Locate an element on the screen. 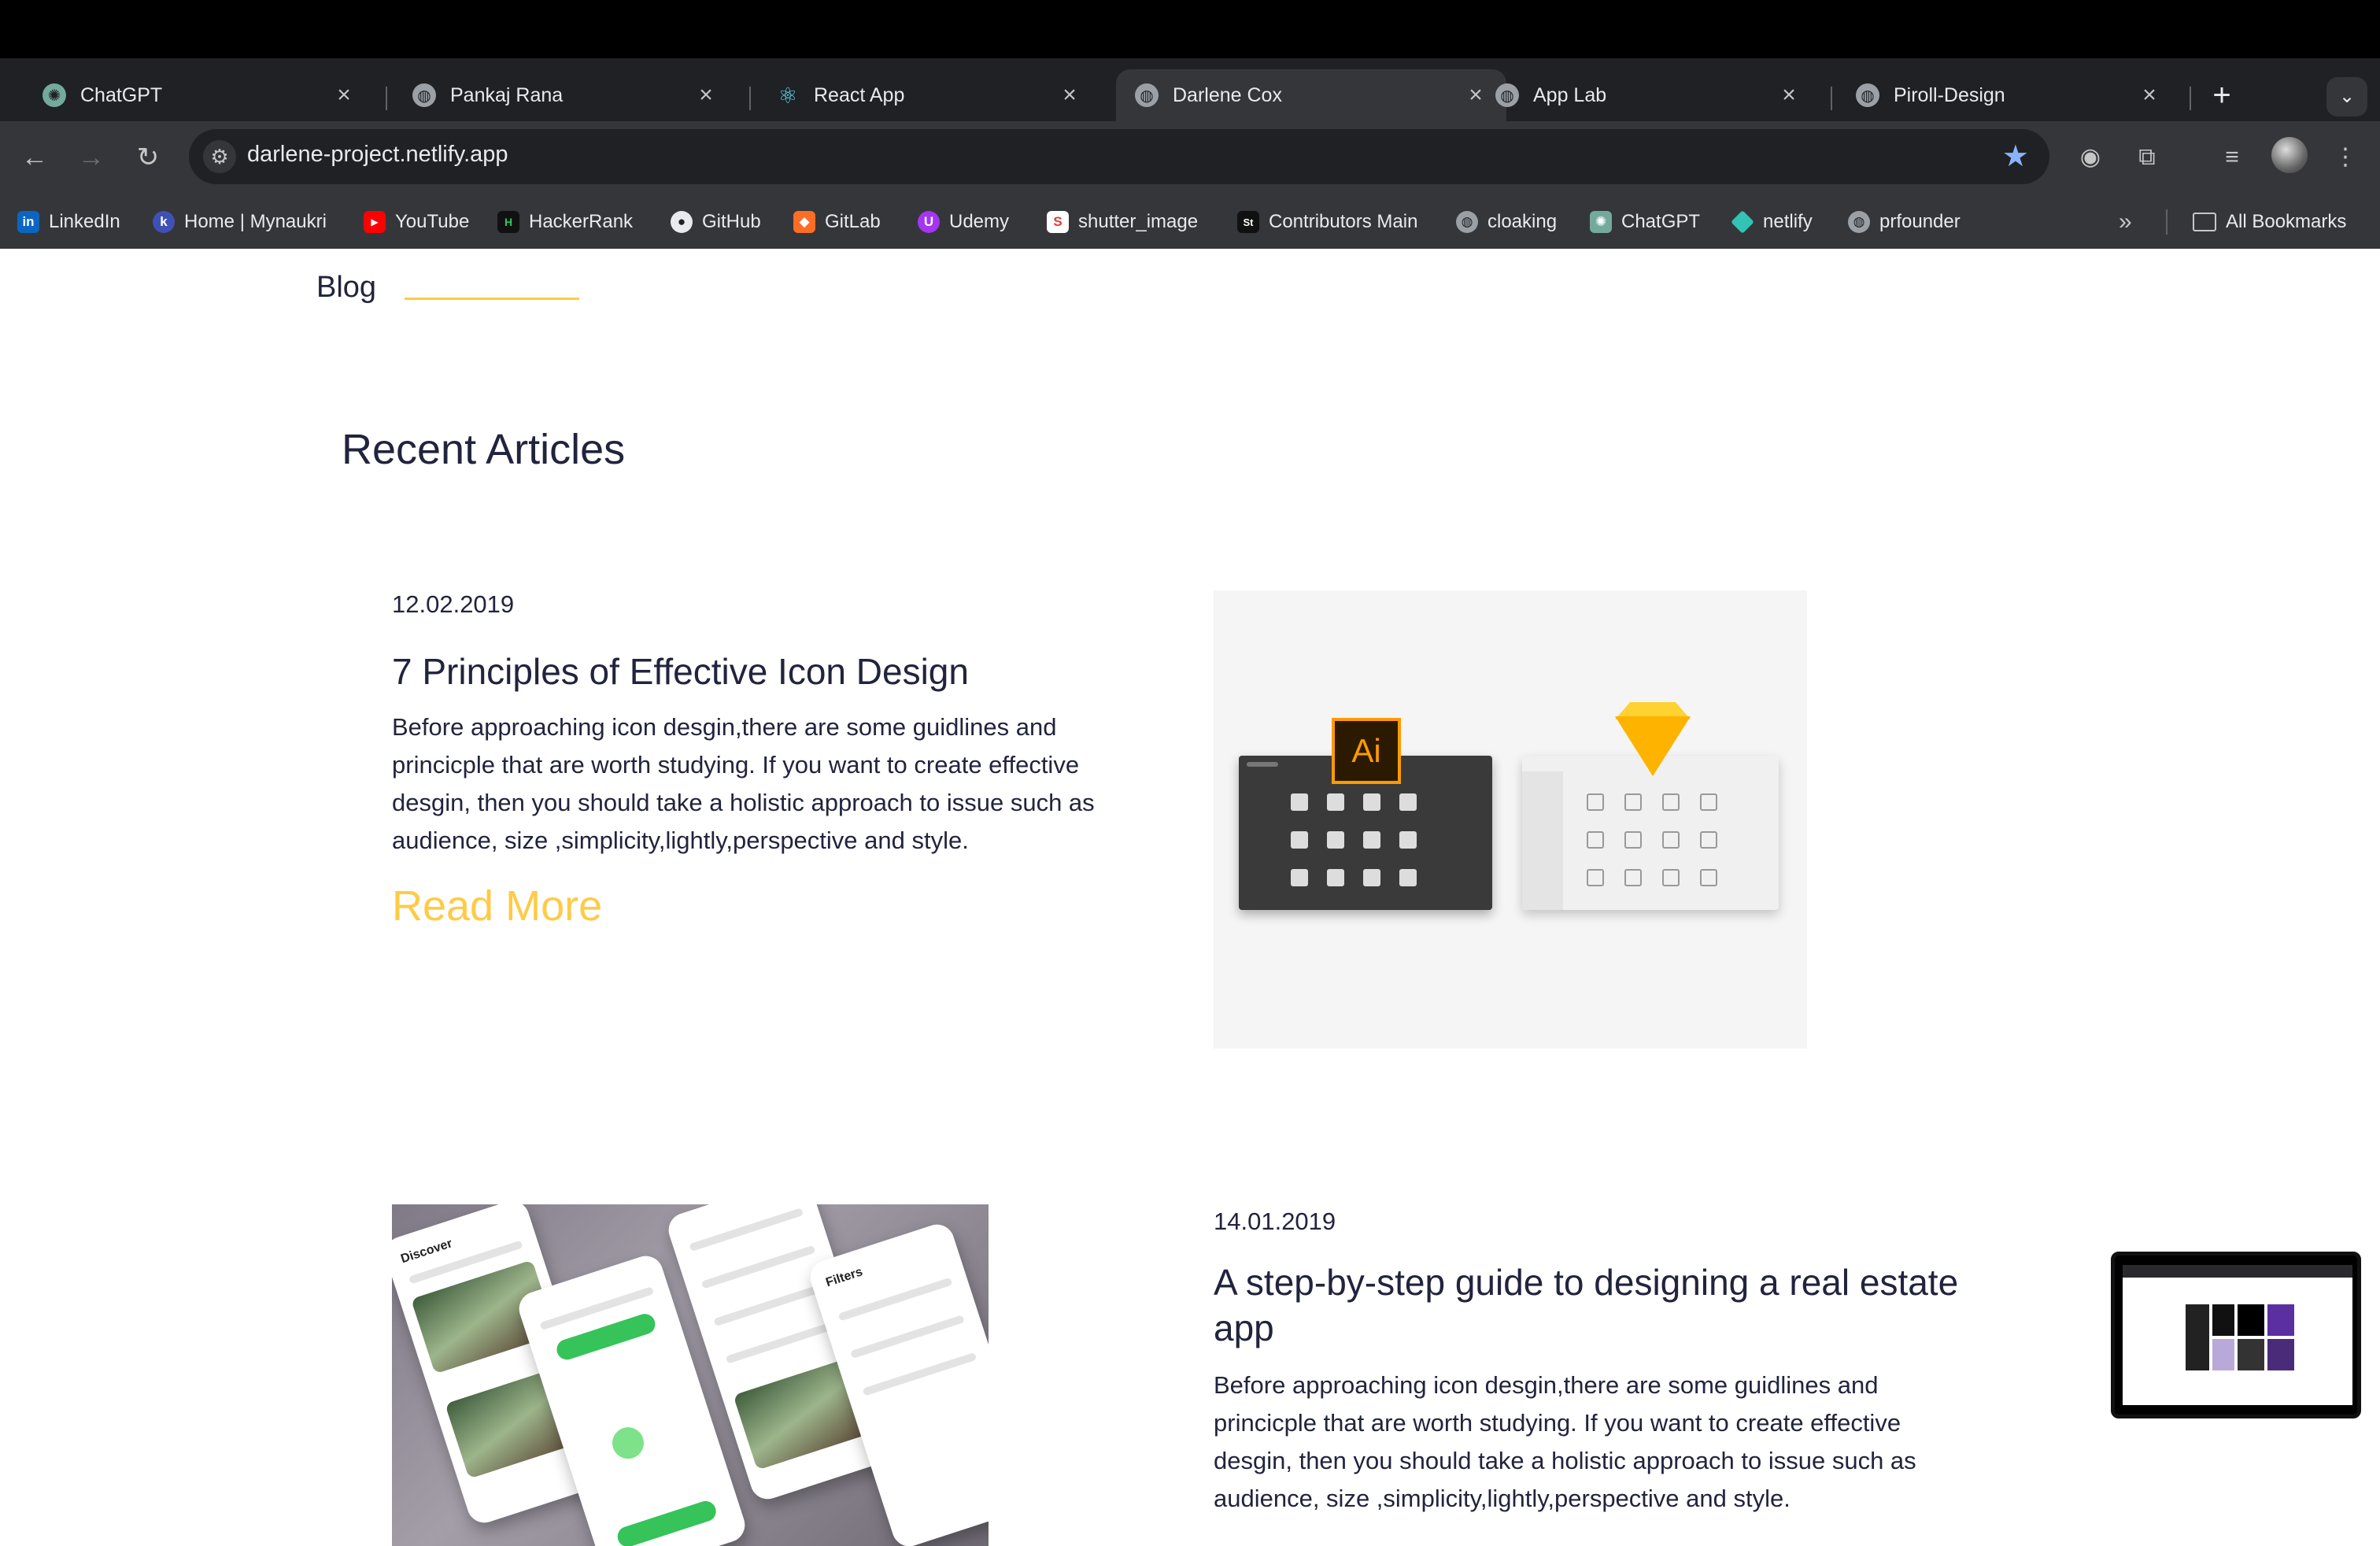 Image resolution: width=2380 pixels, height=1546 pixels. sketch-window is located at coordinates (1650, 833).